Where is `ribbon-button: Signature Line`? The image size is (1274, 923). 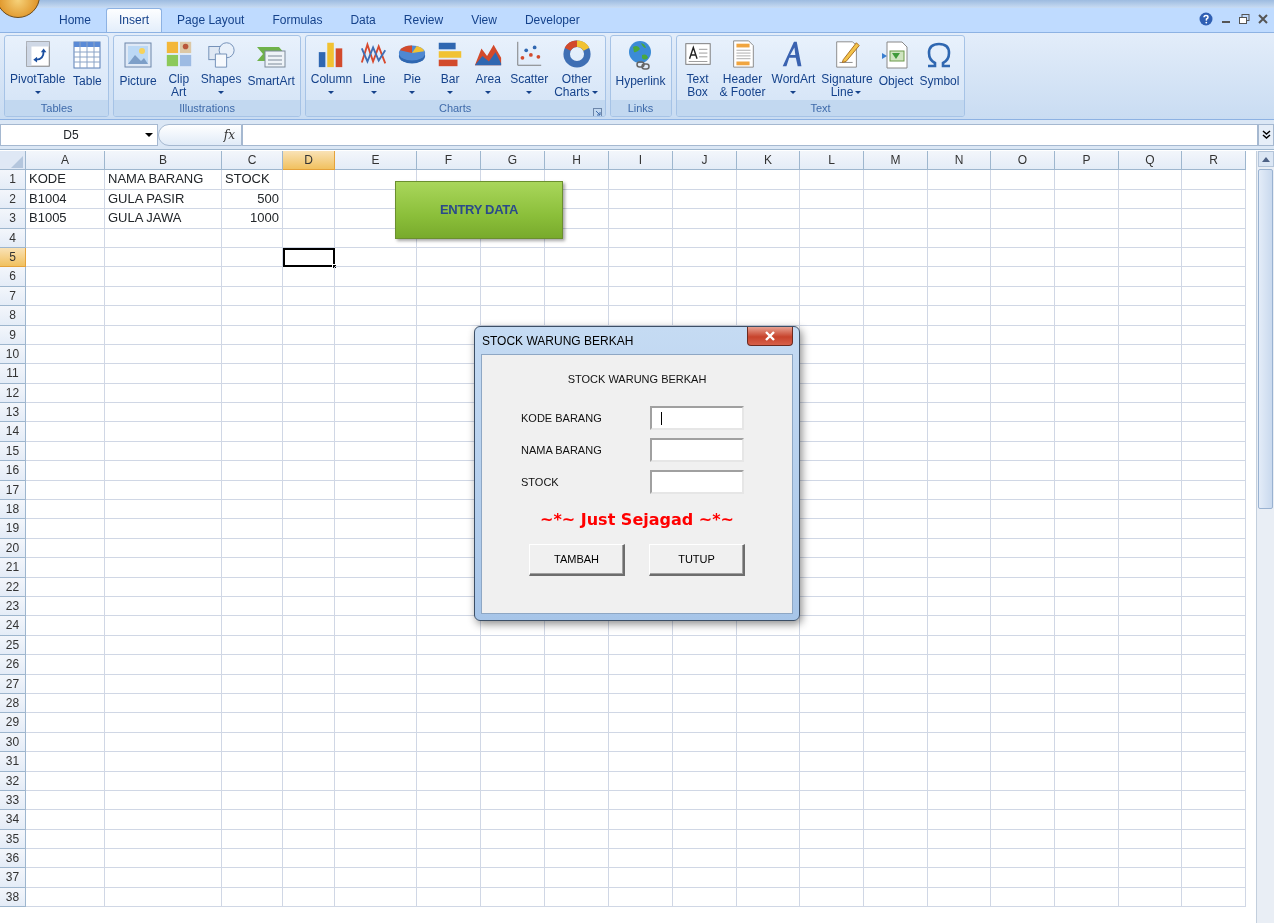 ribbon-button: Signature Line is located at coordinates (847, 69).